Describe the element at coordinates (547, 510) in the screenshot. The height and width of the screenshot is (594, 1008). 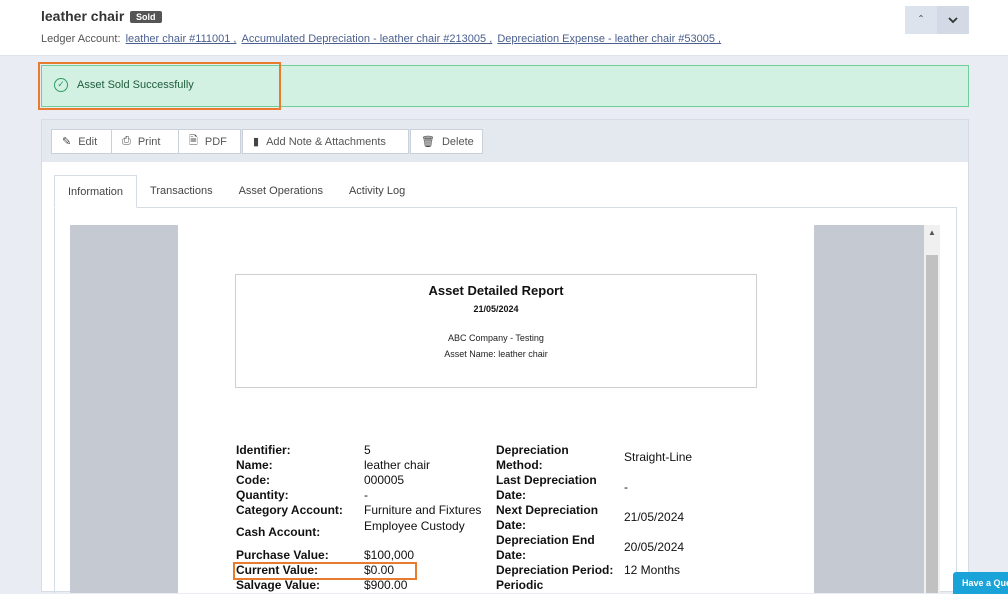
I see `field-label-next-depreciation-1: Next Depreciation` at that location.